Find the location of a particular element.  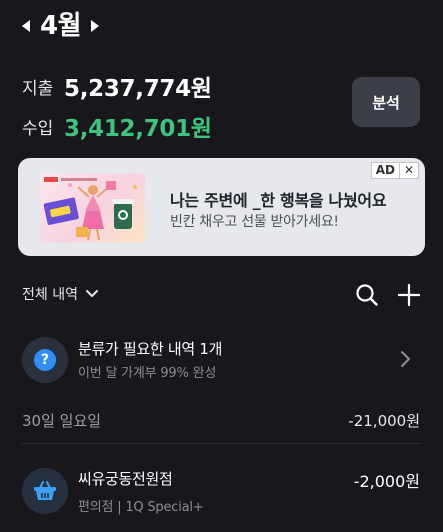

plus-icon is located at coordinates (409, 295).